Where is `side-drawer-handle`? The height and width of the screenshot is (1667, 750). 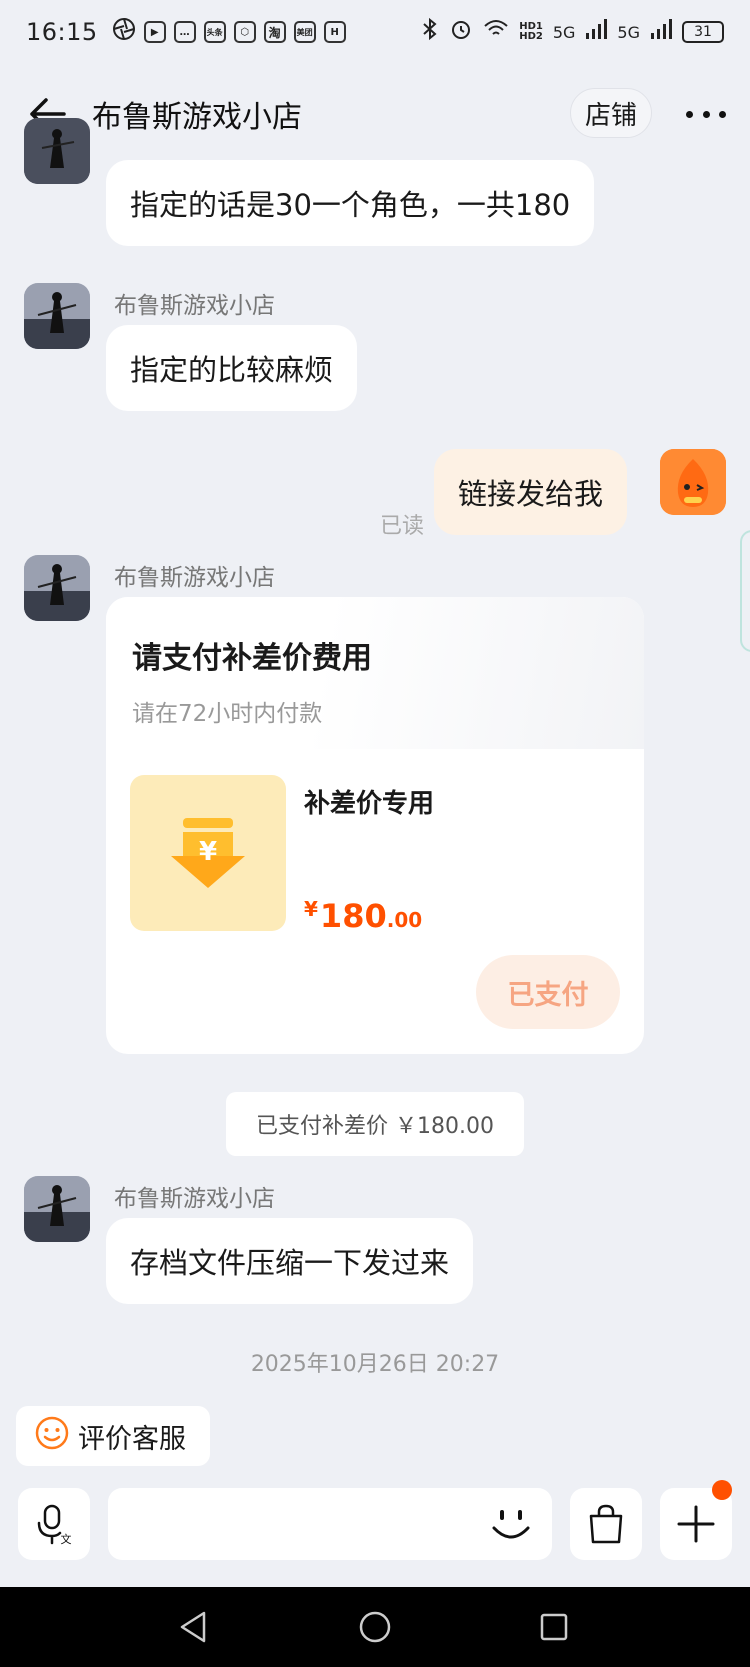
side-drawer-handle is located at coordinates (745, 591).